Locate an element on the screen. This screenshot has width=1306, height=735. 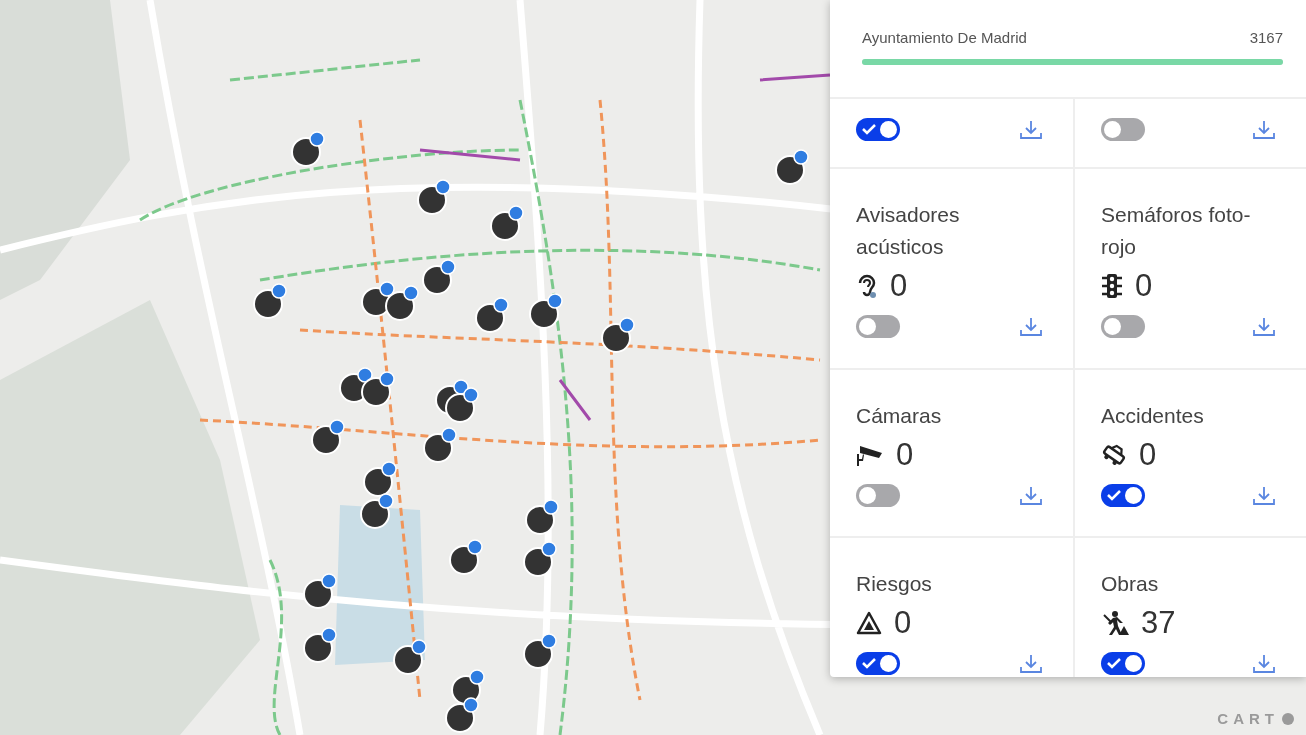
carto-logo: CART is located at coordinates (1248, 718).